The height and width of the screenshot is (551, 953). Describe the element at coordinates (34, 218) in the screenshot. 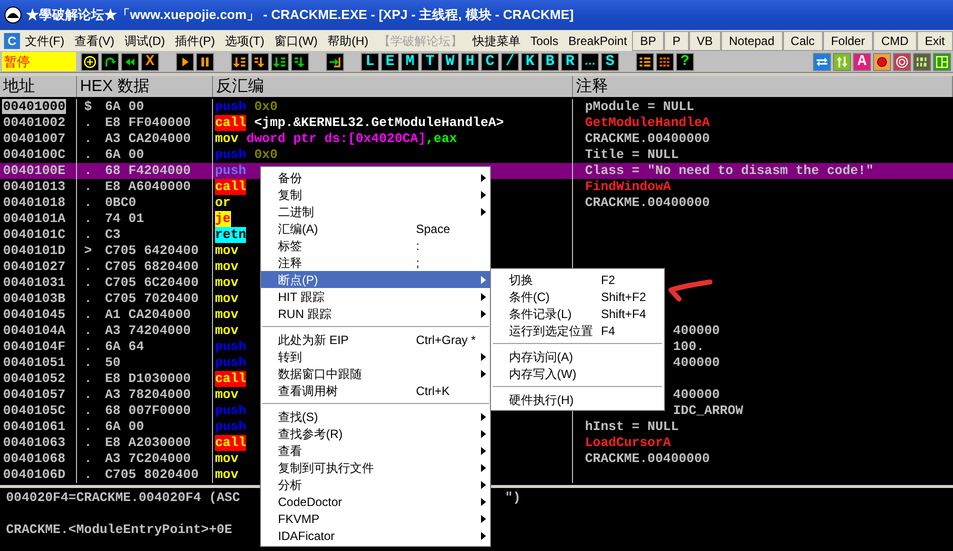

I see `address-cell: 0040101A` at that location.